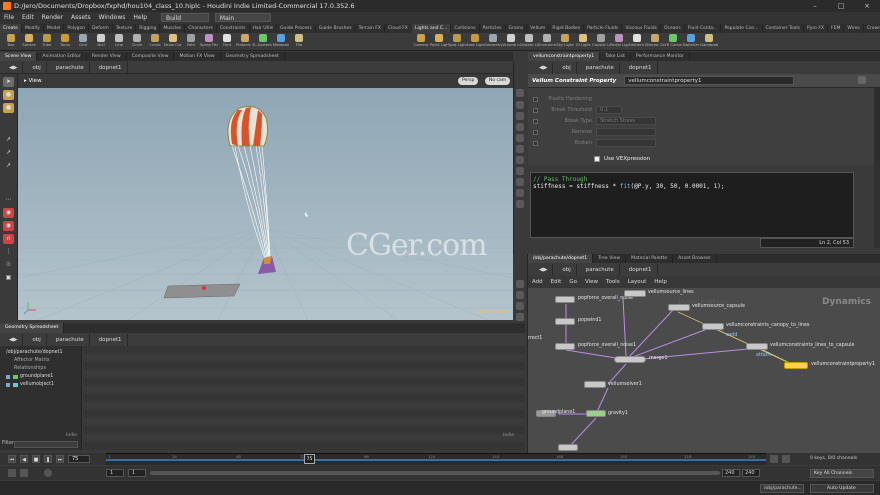  I want to click on tab-network: /obj/parachute/dopnet1, so click(561, 258).